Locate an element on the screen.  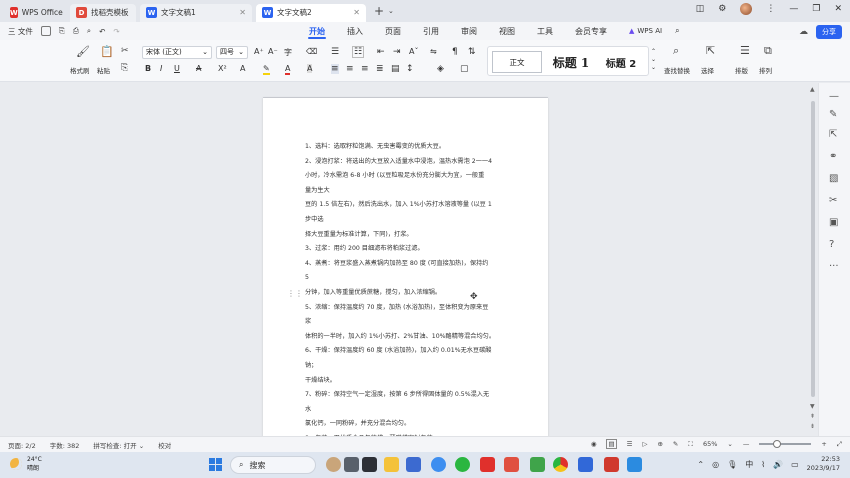
tab-list-chevron-icon: ⌄ is located at coordinates (391, 11).